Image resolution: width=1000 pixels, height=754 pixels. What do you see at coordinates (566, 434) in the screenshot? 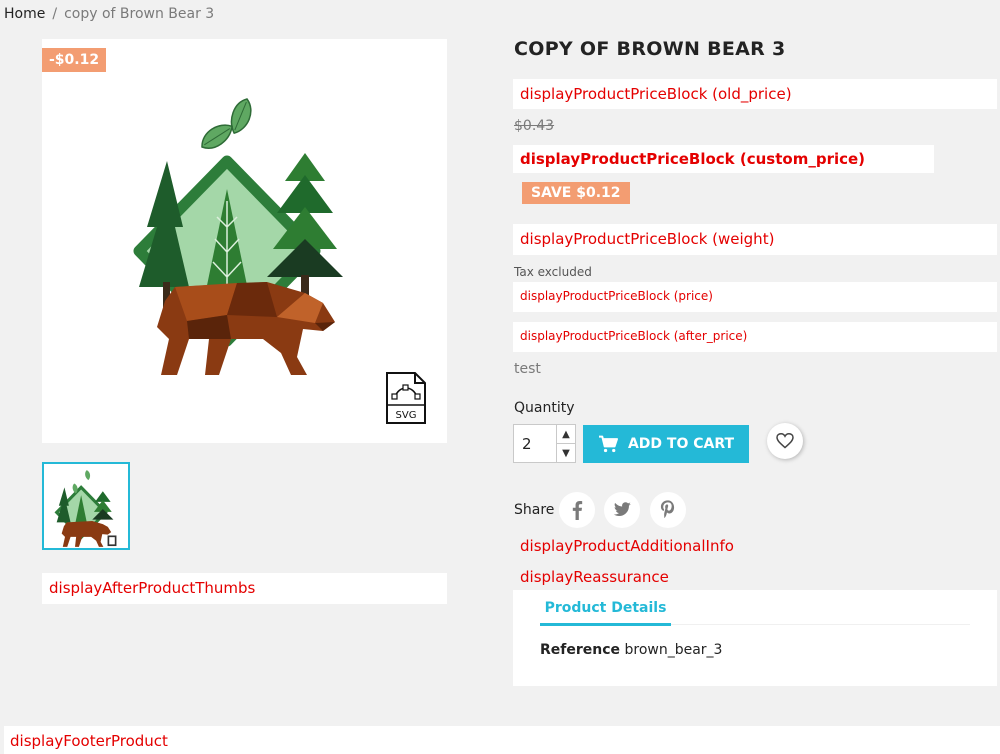
I see `quantity-up-icon: ▲` at bounding box center [566, 434].